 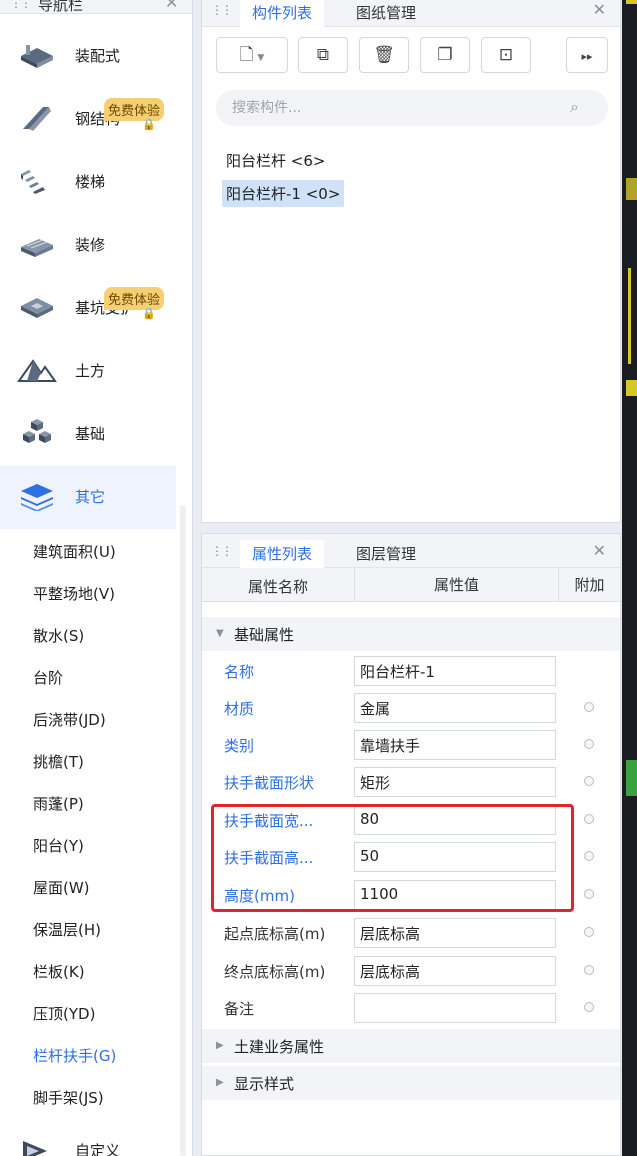 What do you see at coordinates (37, 248) in the screenshot?
I see `decoration-icon` at bounding box center [37, 248].